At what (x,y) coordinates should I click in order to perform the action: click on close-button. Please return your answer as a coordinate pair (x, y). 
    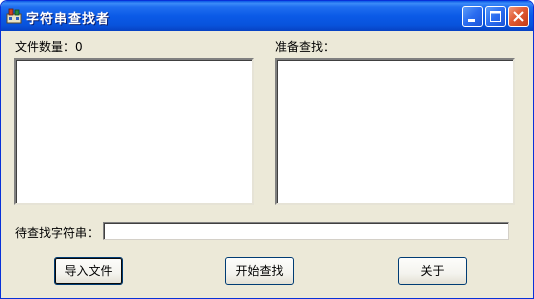
    Looking at the image, I should click on (518, 16).